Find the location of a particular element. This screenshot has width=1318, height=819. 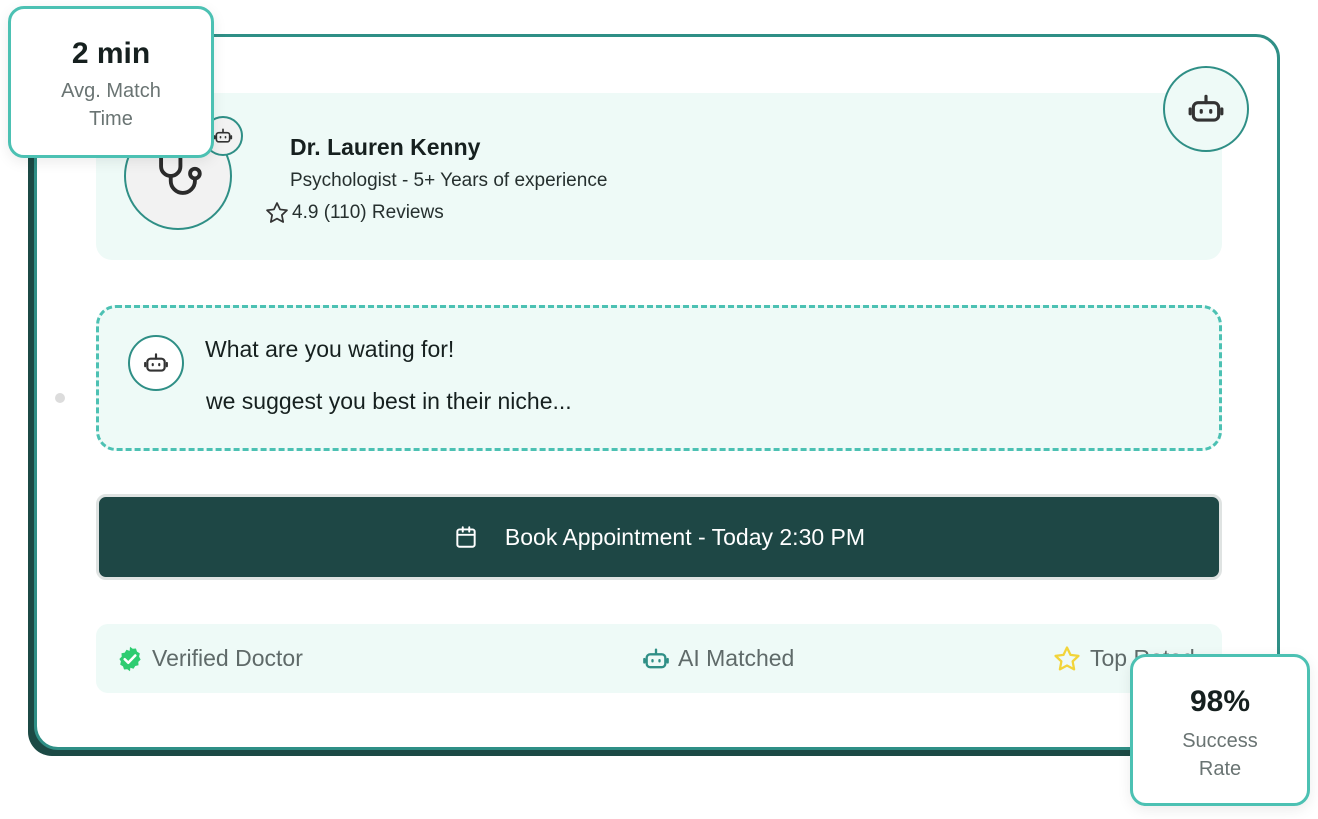

badge-ai-matched: AI Matched is located at coordinates (718, 658).